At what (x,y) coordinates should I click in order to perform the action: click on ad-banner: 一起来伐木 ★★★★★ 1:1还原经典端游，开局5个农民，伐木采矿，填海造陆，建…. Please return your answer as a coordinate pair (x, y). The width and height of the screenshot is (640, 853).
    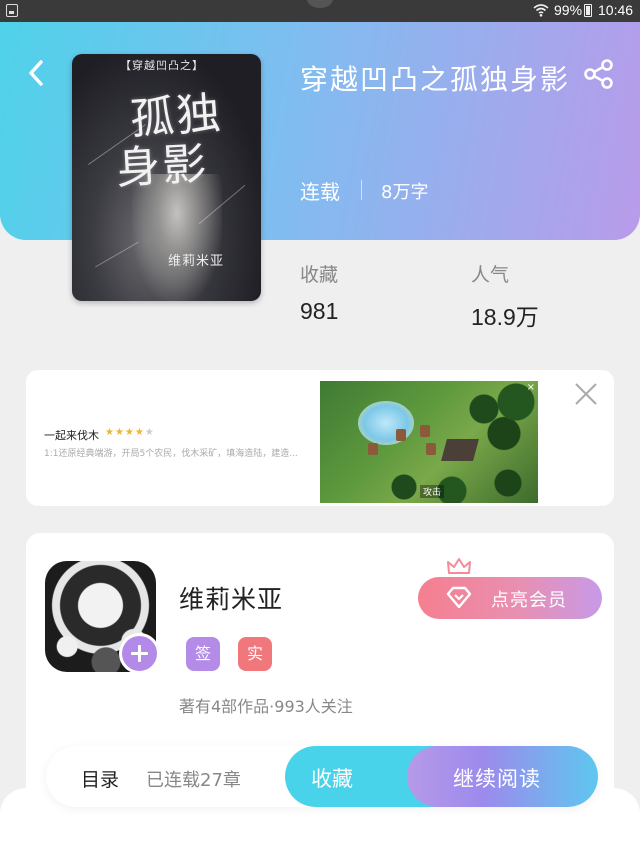
    Looking at the image, I should click on (320, 438).